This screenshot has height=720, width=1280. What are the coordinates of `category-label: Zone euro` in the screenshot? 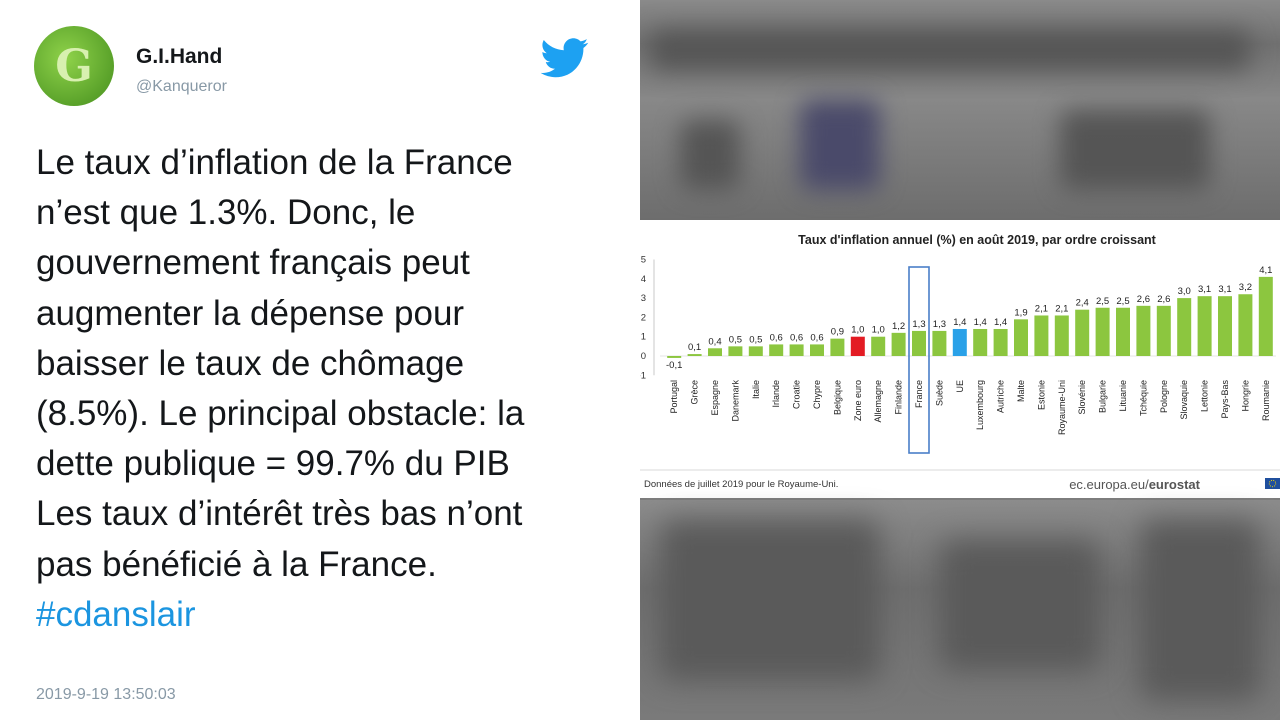 It's located at (858, 400).